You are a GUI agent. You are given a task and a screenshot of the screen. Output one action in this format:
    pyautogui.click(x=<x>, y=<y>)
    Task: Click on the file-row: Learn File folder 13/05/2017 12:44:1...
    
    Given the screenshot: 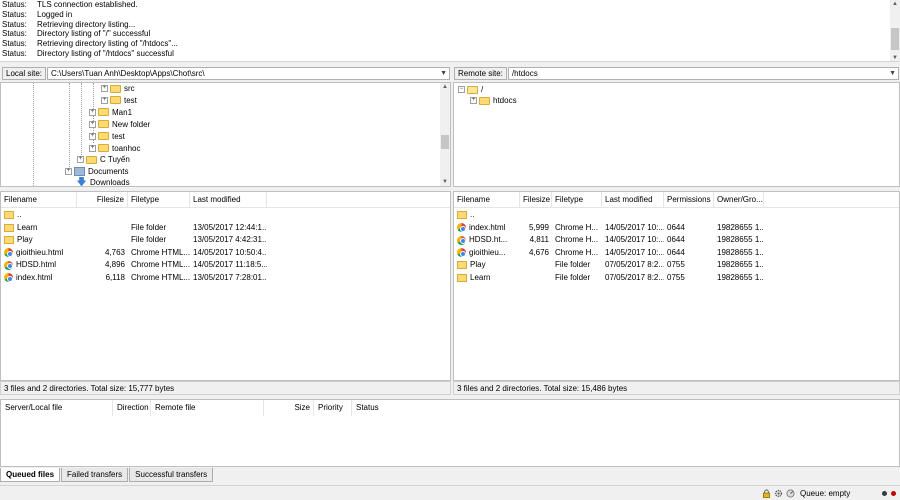 What is the action you would take?
    pyautogui.click(x=225, y=228)
    